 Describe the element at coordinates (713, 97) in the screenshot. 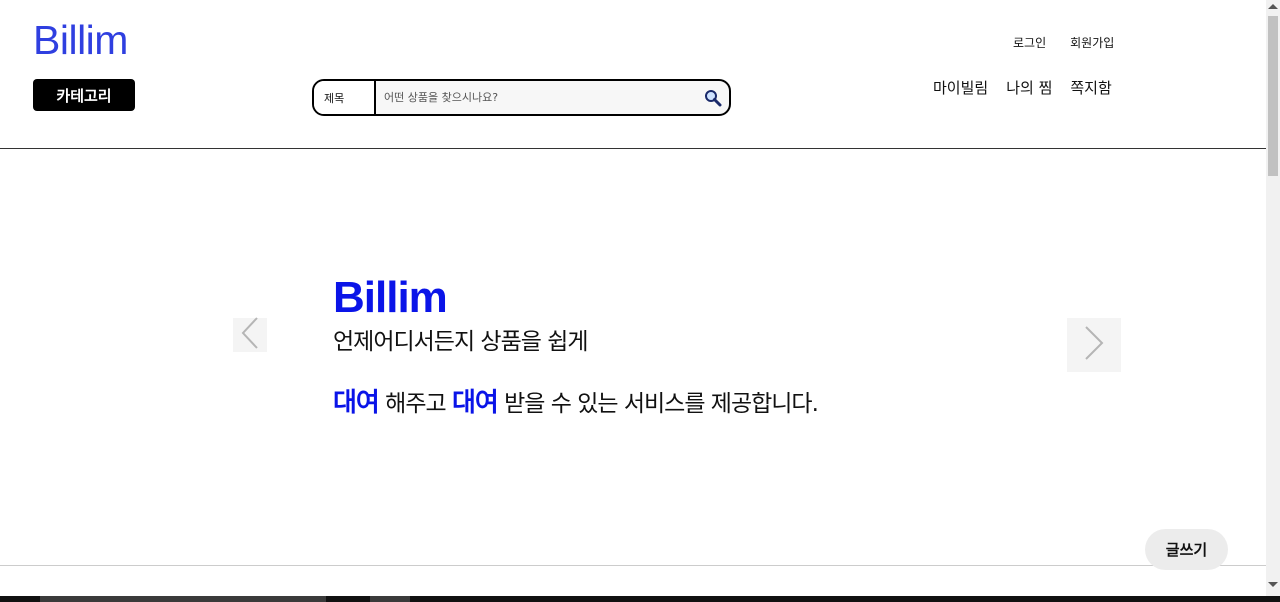

I see `search-icon` at that location.